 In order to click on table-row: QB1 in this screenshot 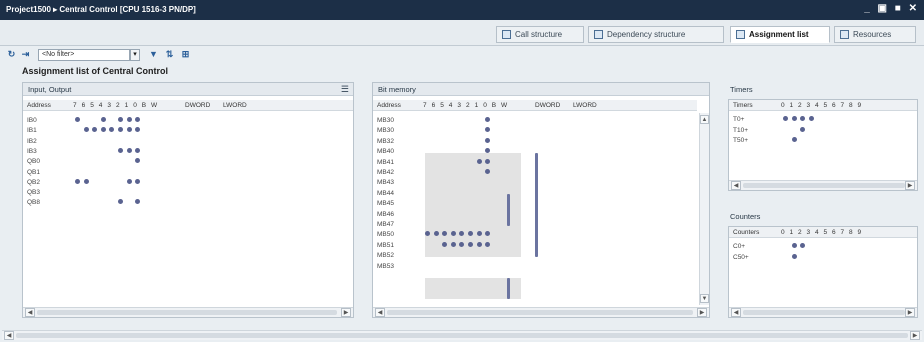, I will do `click(183, 172)`.